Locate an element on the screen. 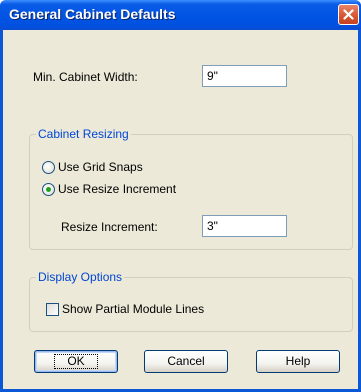 Image resolution: width=361 pixels, height=392 pixels. close-button is located at coordinates (348, 14).